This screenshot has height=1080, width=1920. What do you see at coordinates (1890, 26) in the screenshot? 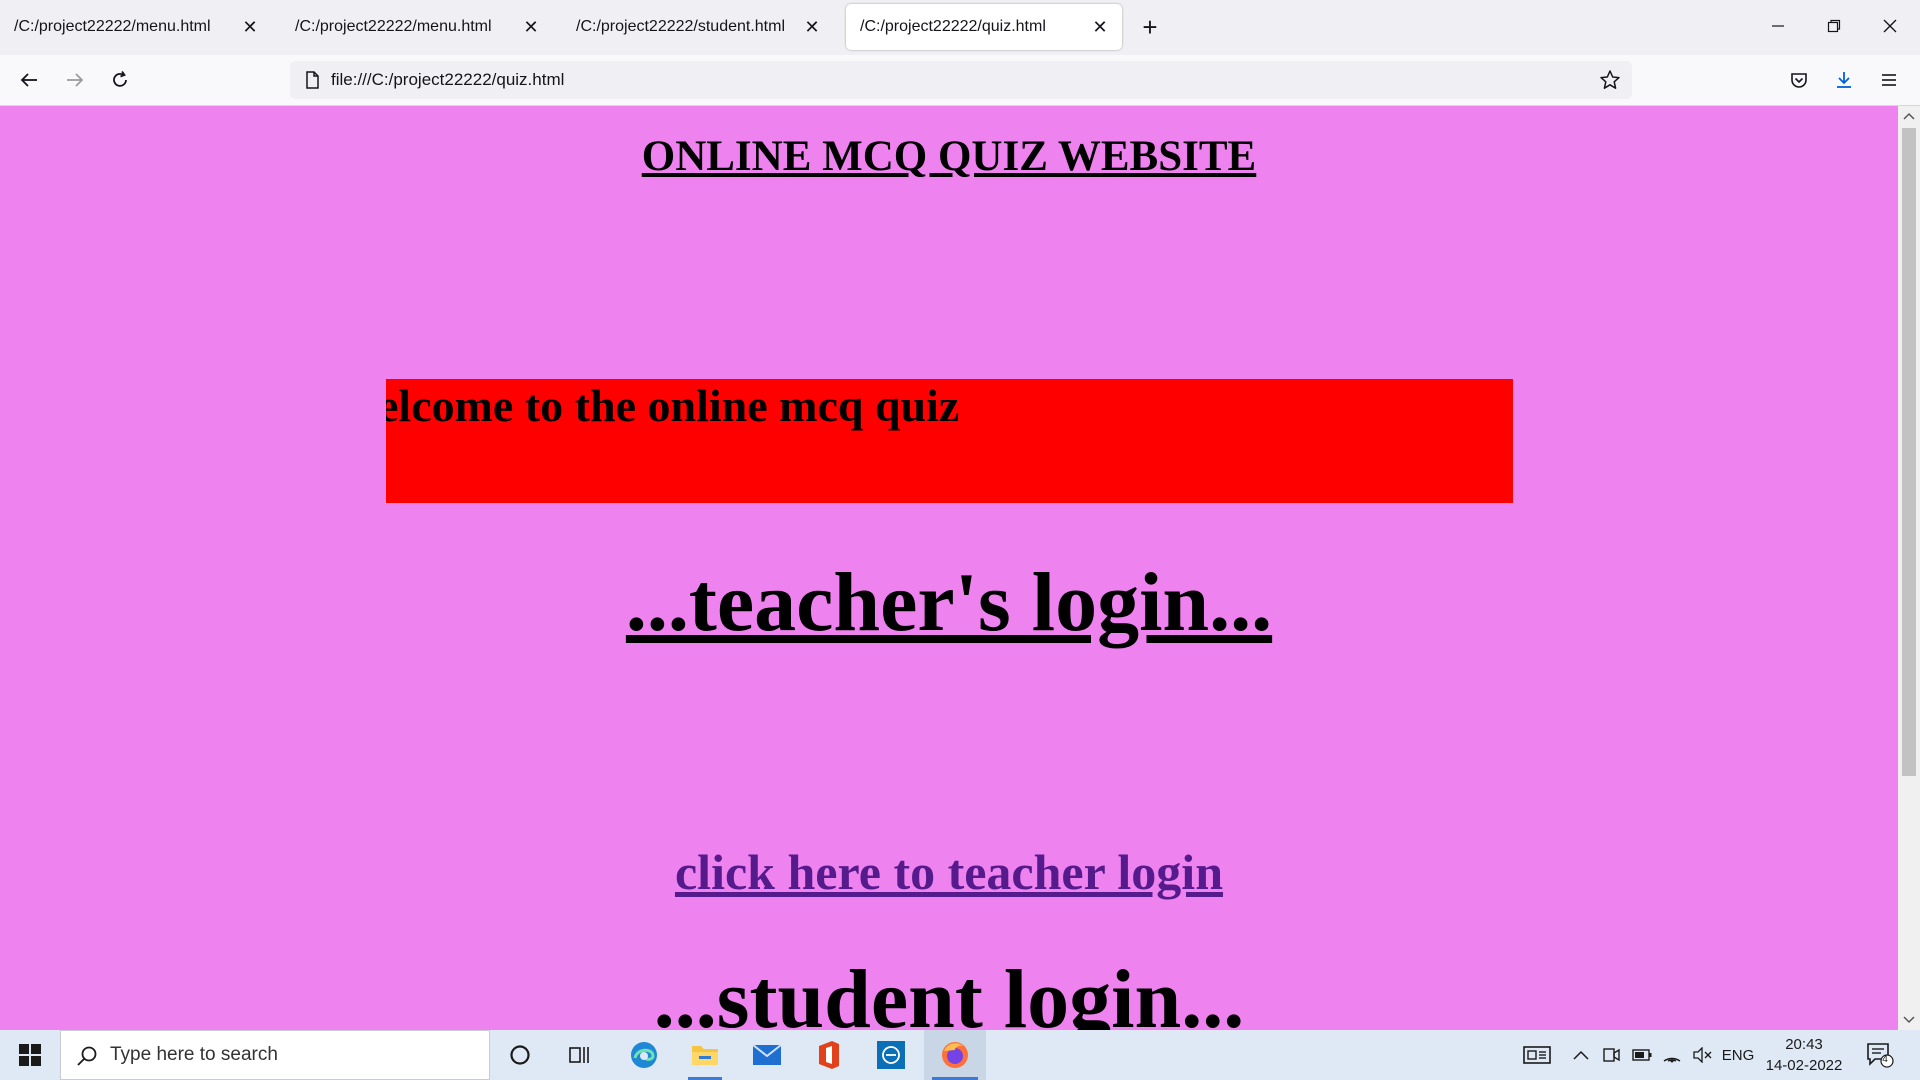
I see `close-window-icon` at bounding box center [1890, 26].